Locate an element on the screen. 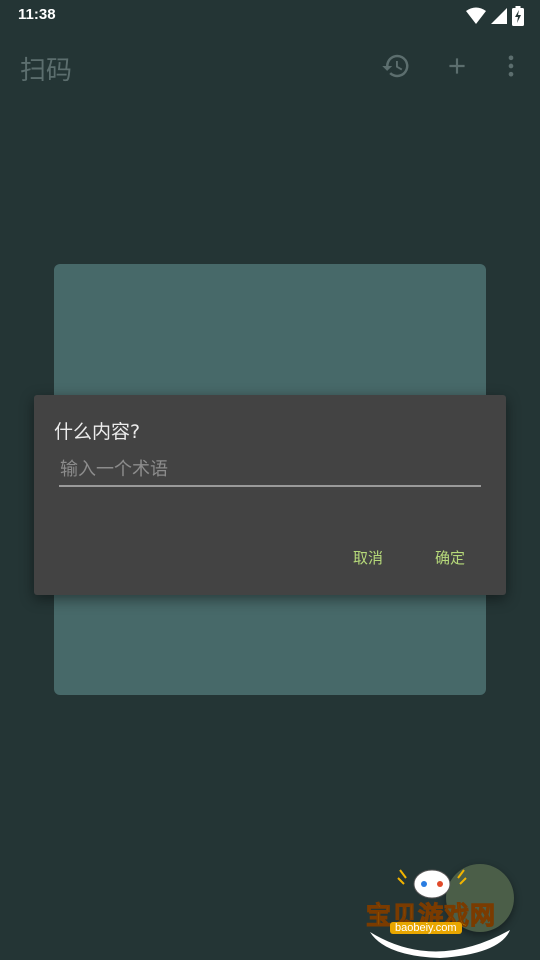  page-title: 扫码 is located at coordinates (46, 71).